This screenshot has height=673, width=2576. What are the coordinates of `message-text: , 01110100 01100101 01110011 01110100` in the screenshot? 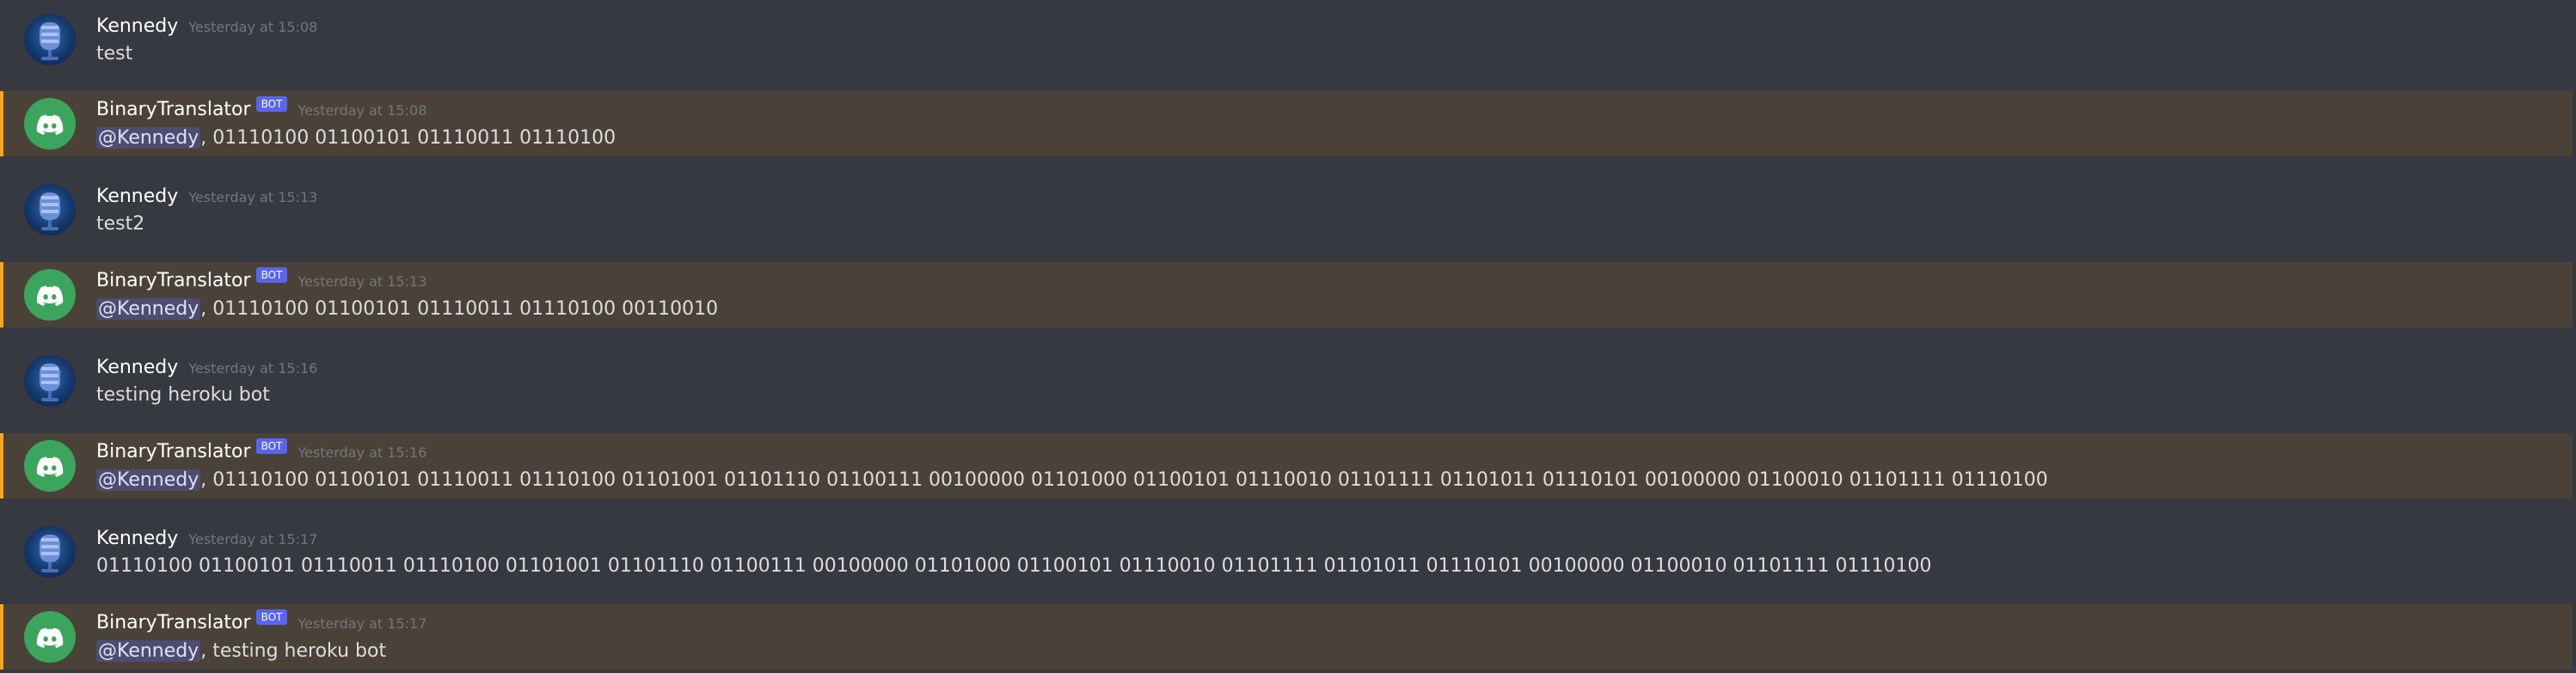 It's located at (408, 137).